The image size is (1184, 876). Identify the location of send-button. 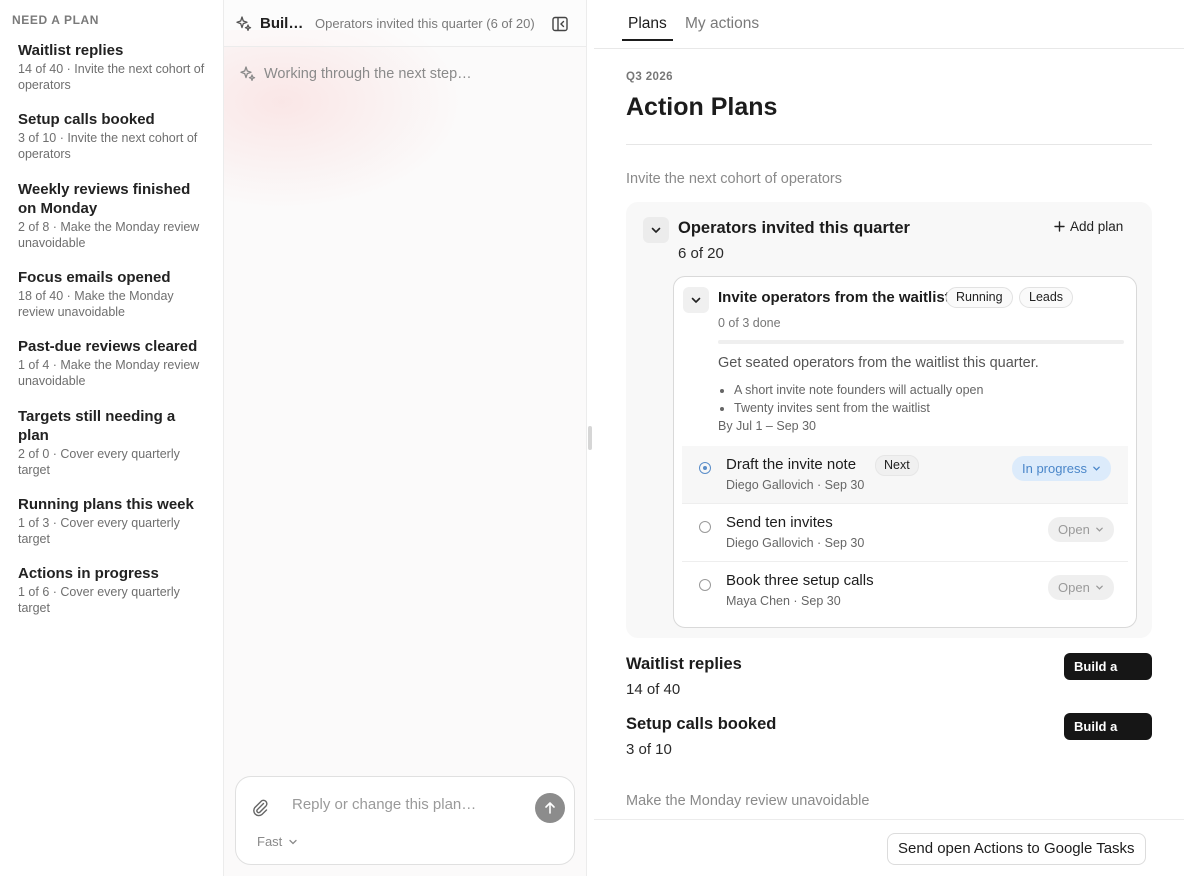
(550, 808).